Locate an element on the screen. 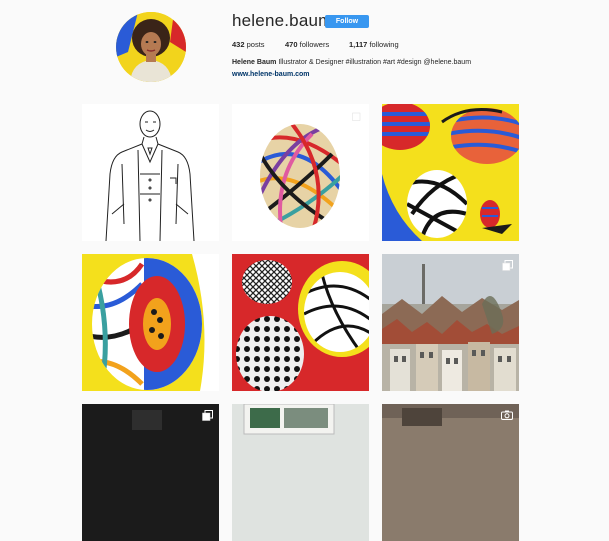  post-split-egg is located at coordinates (150, 322).